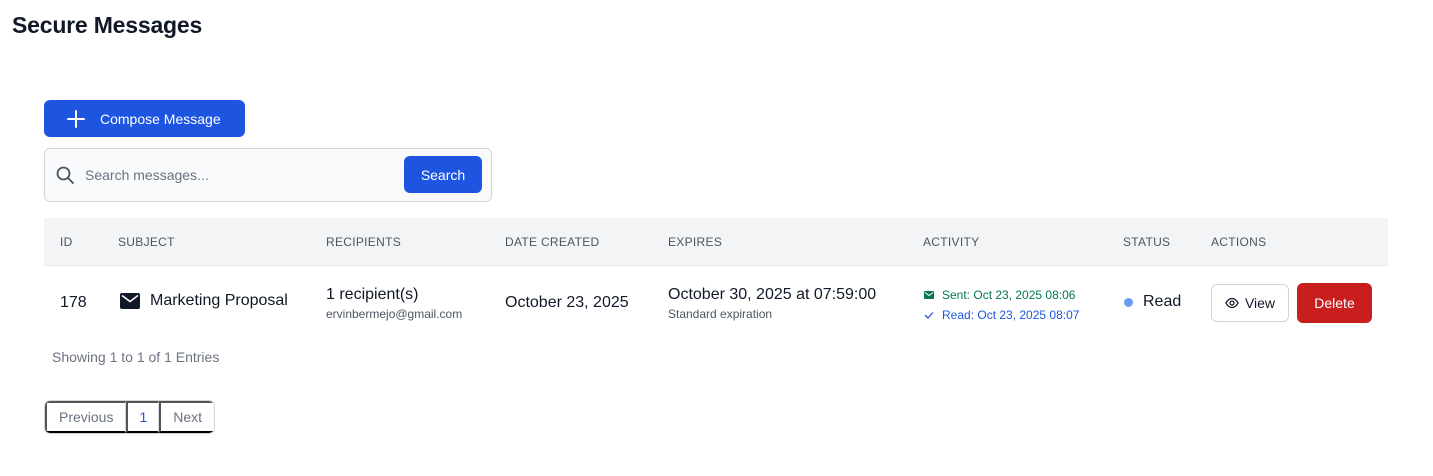 The image size is (1433, 476). I want to click on delete-button: Delete, so click(1334, 303).